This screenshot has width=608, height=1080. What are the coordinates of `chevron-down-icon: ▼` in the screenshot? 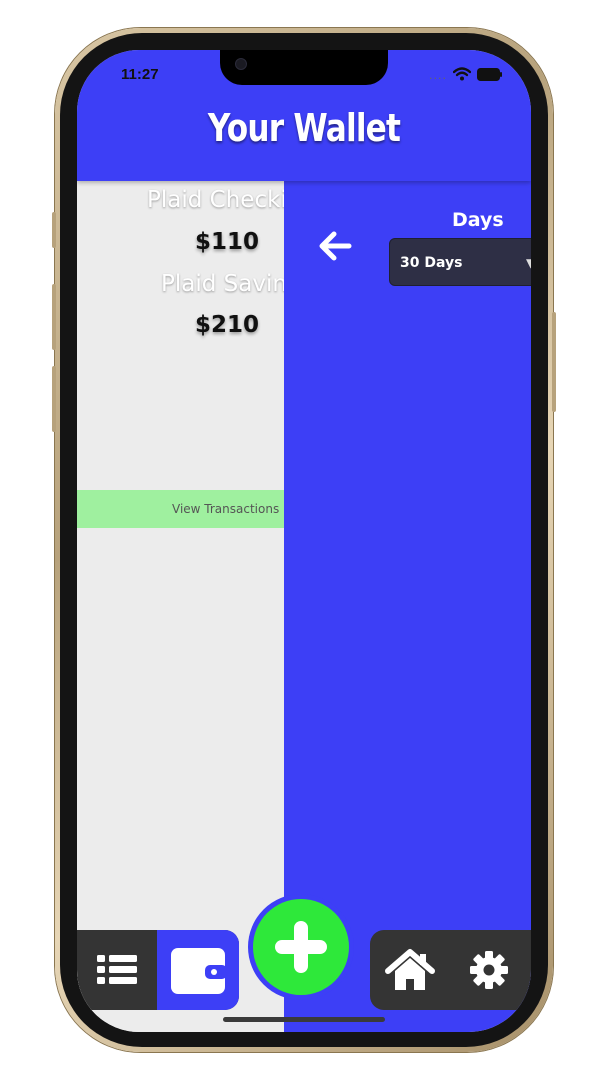 It's located at (528, 263).